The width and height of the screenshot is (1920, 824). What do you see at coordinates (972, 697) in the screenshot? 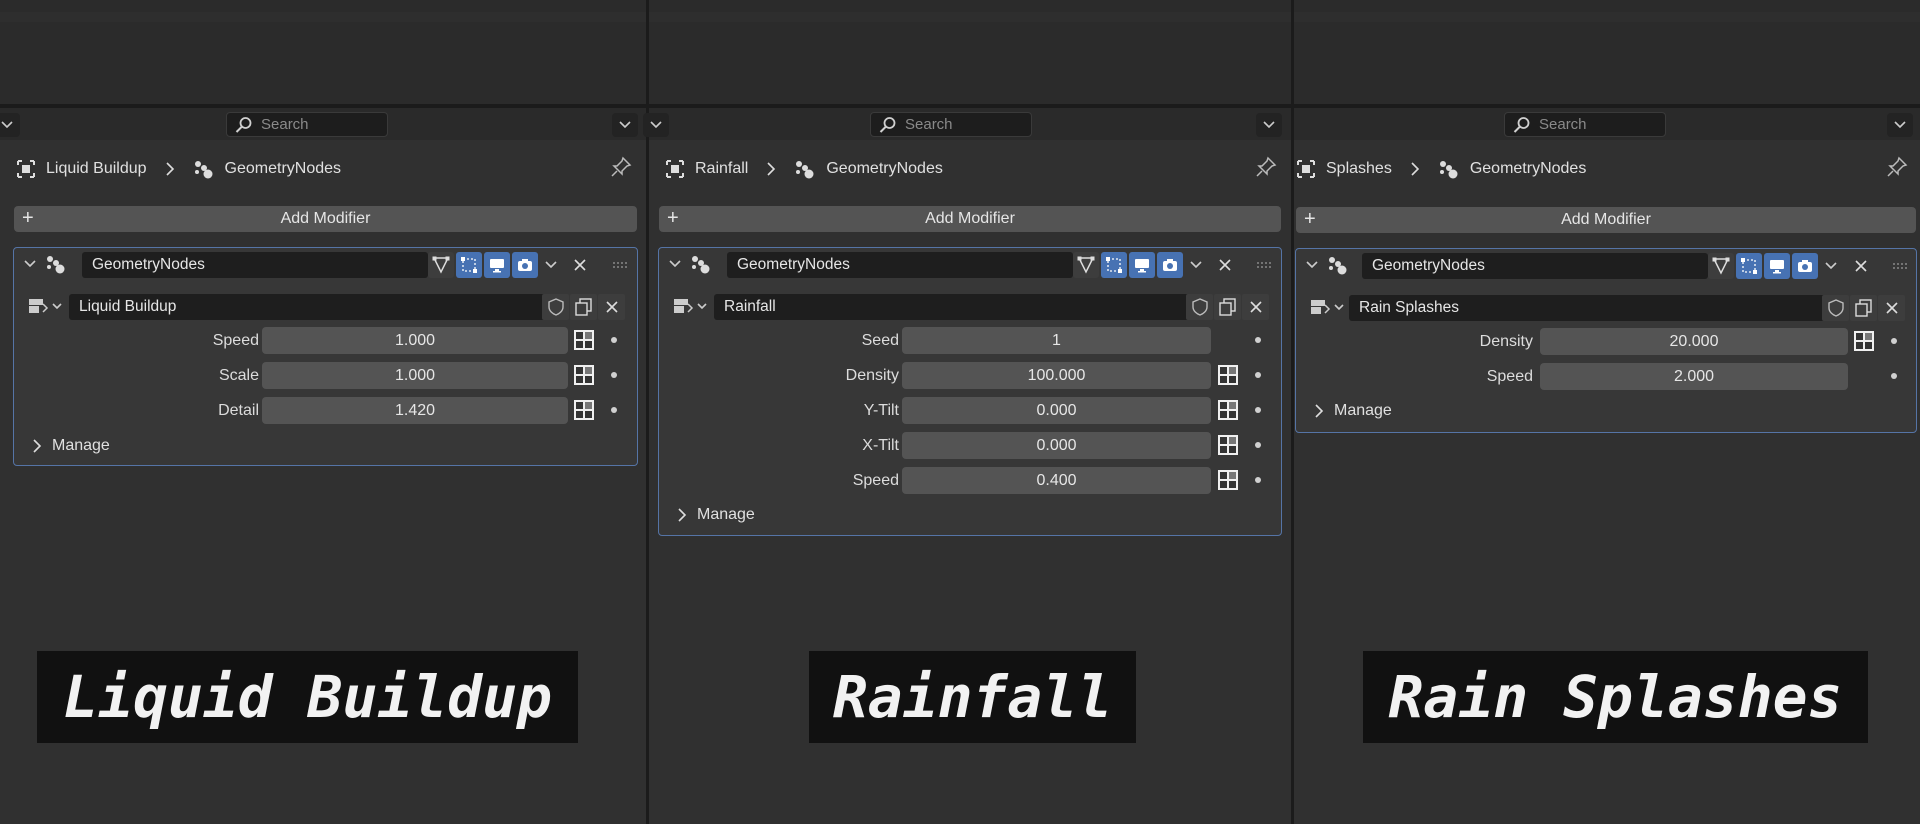
I see `caption-label: Rainfall` at bounding box center [972, 697].